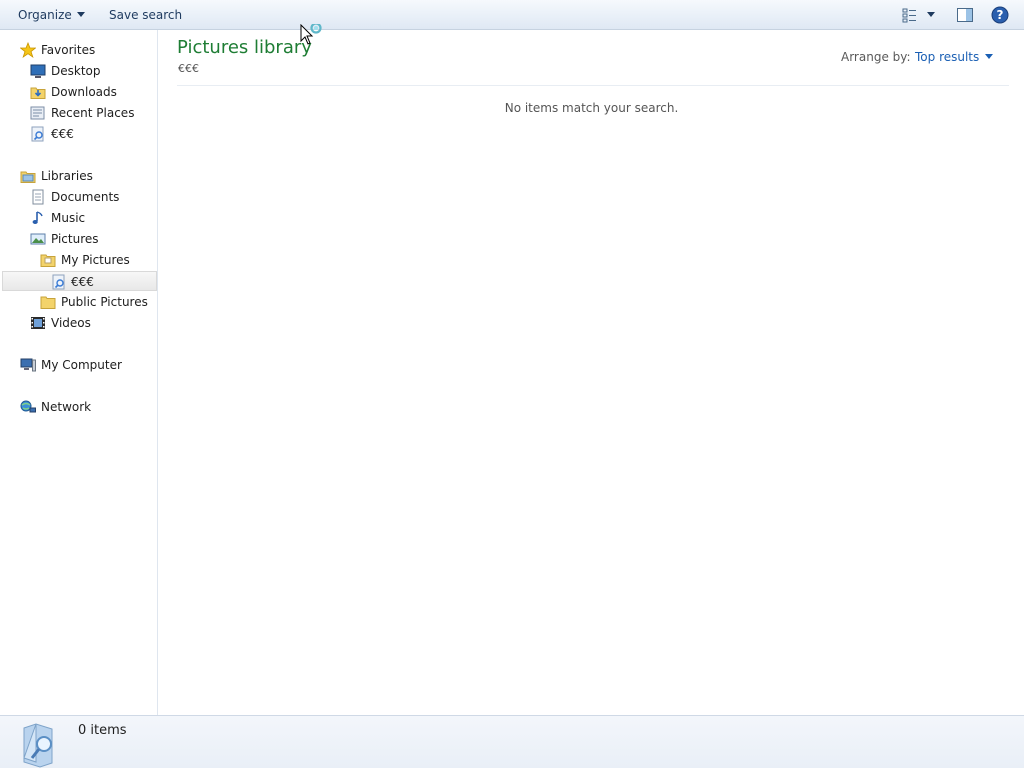  I want to click on nav-label: My Pictures, so click(95, 260).